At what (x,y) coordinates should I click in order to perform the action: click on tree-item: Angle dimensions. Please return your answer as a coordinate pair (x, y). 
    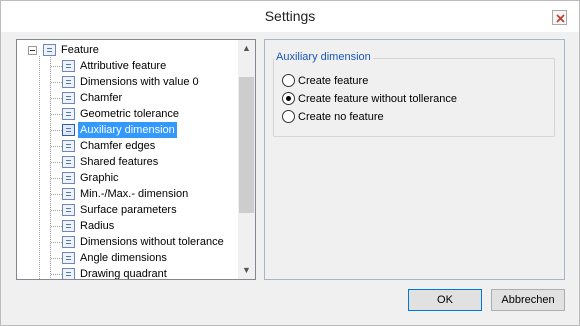
    Looking at the image, I should click on (127, 258).